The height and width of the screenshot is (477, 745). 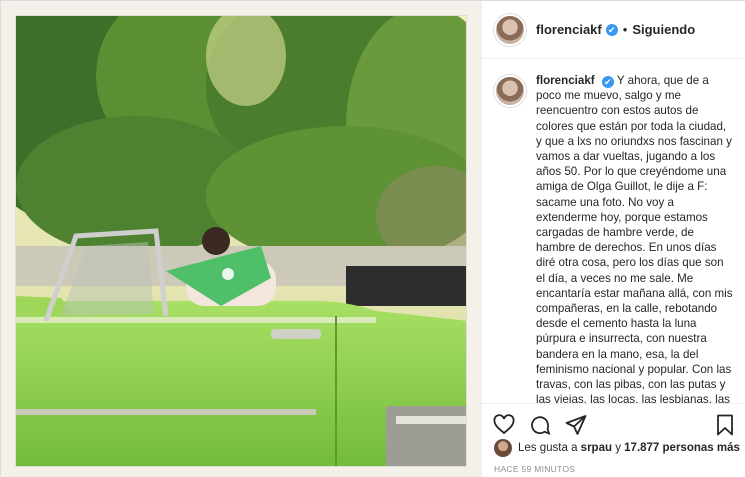 What do you see at coordinates (725, 425) in the screenshot?
I see `bookmark-icon` at bounding box center [725, 425].